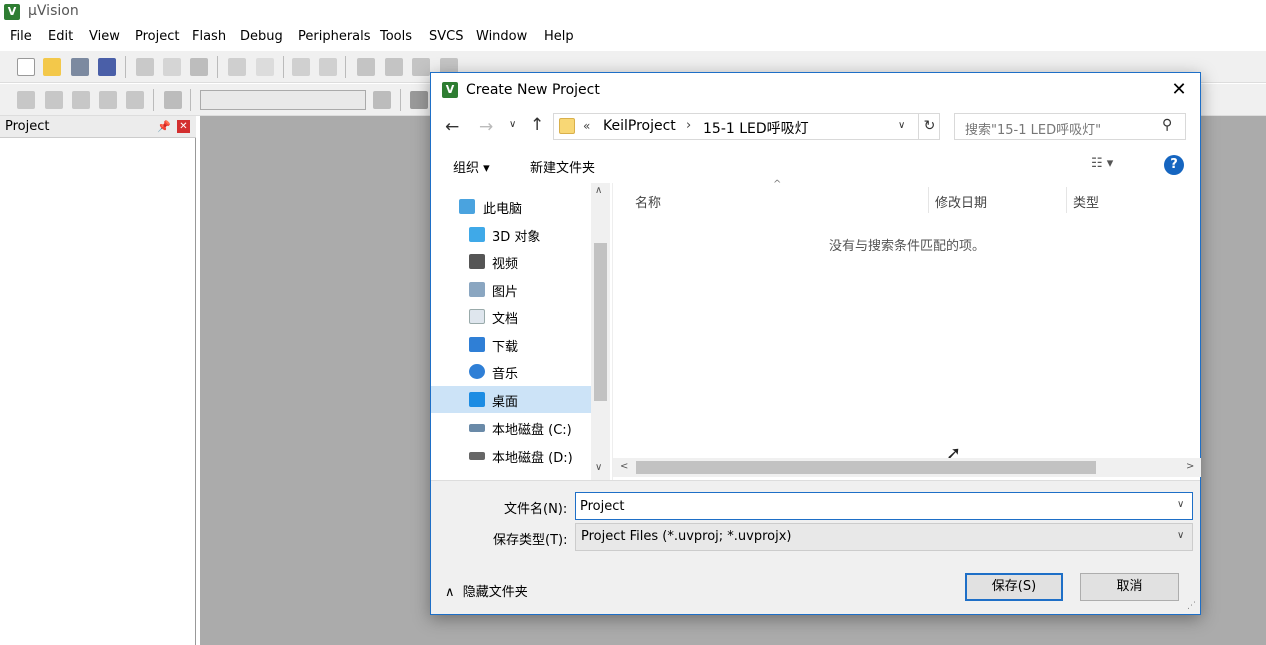 The image size is (1266, 645). What do you see at coordinates (511, 371) in the screenshot?
I see `nav-item-music: 音乐` at bounding box center [511, 371].